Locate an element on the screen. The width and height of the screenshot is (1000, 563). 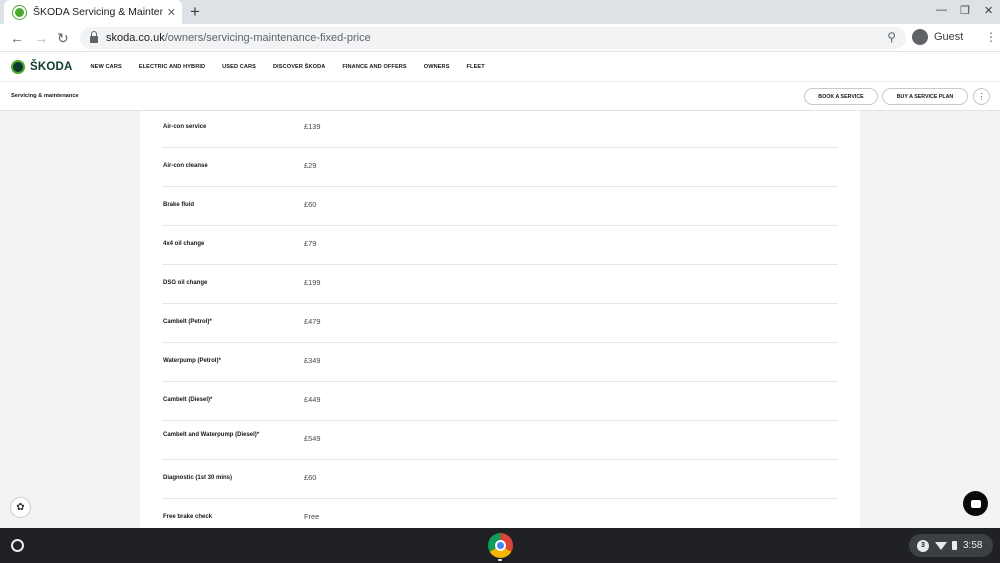
chat-bubble-icon is located at coordinates (975, 503).